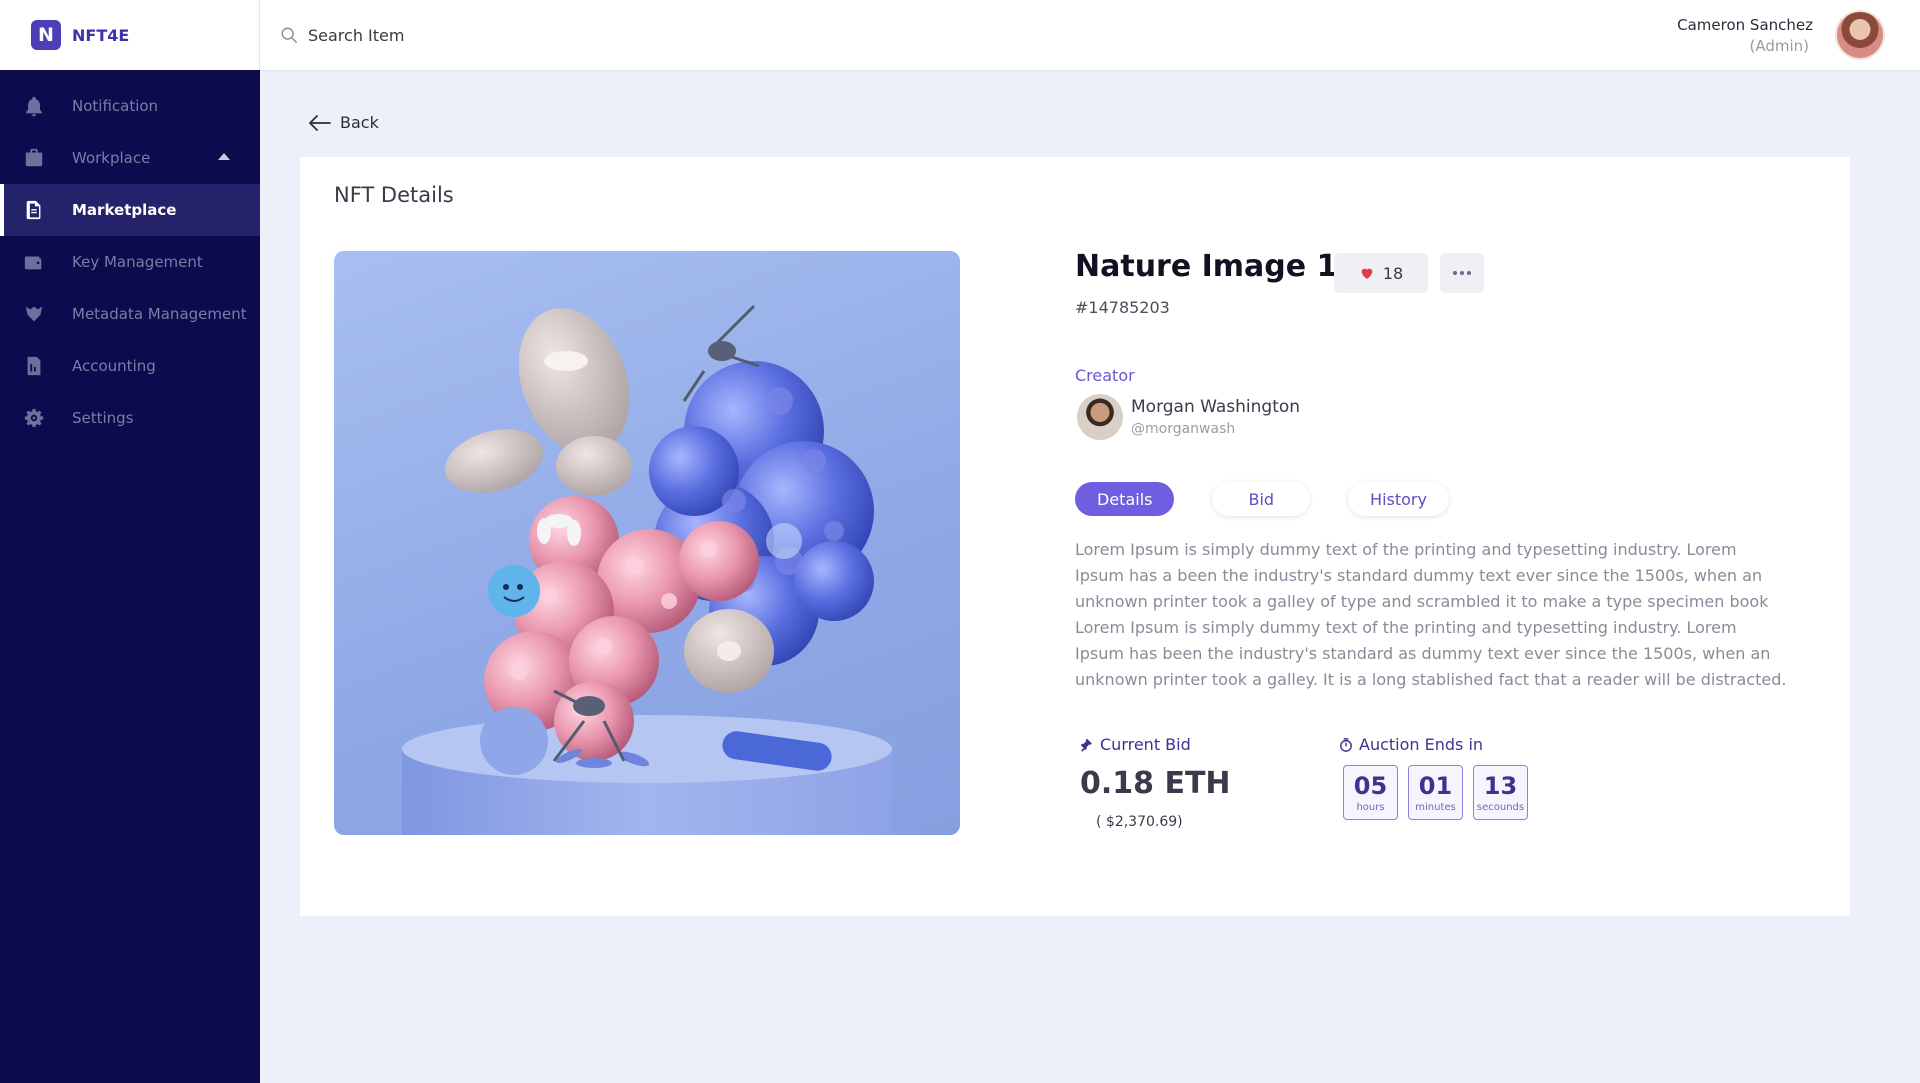  Describe the element at coordinates (1346, 744) in the screenshot. I see `timer-icon` at that location.